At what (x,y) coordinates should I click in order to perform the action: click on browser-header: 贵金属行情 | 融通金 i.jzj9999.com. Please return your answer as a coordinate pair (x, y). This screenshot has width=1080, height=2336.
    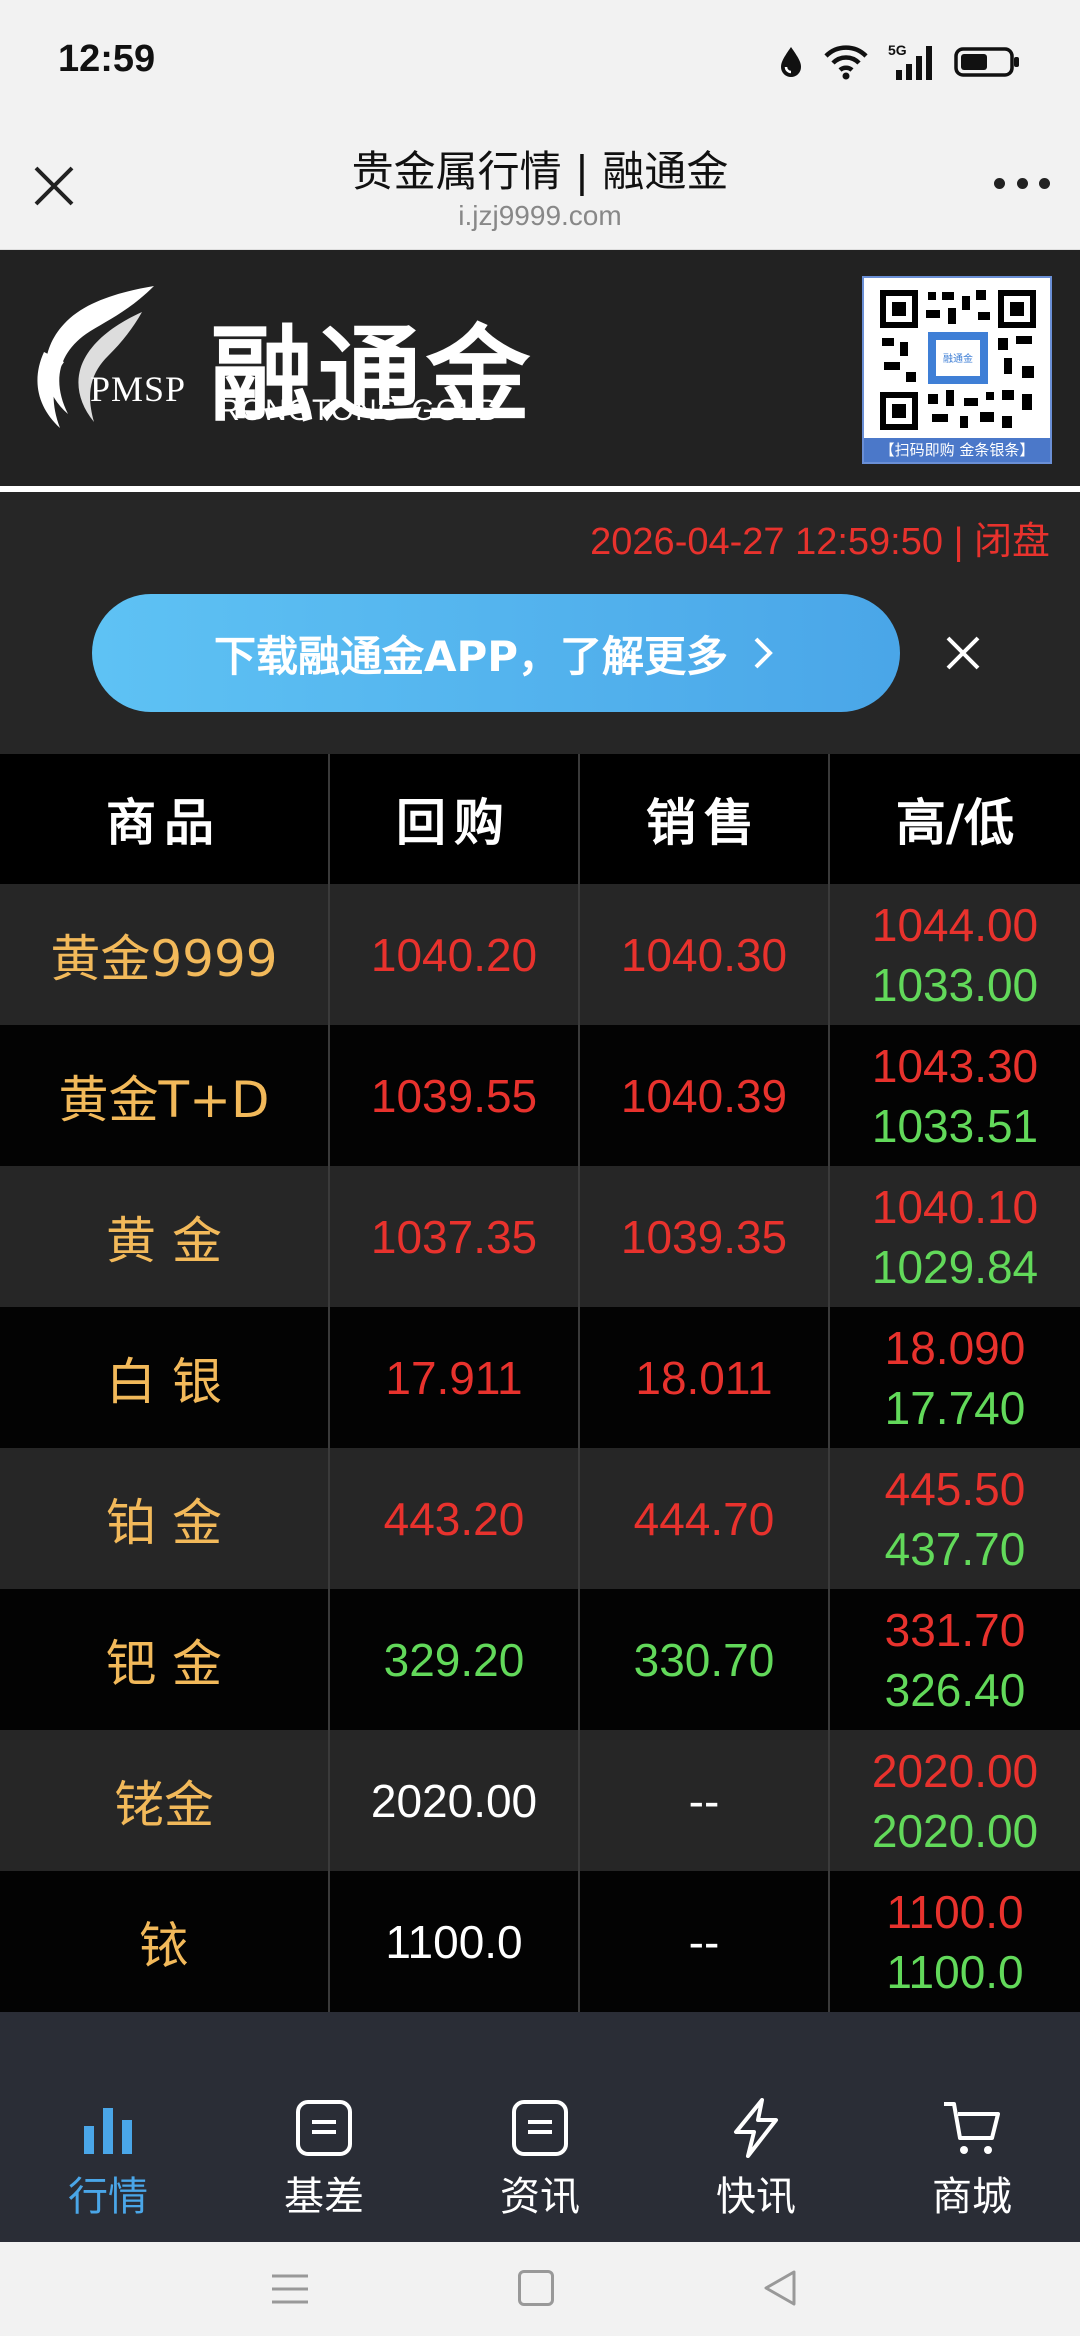
    Looking at the image, I should click on (540, 185).